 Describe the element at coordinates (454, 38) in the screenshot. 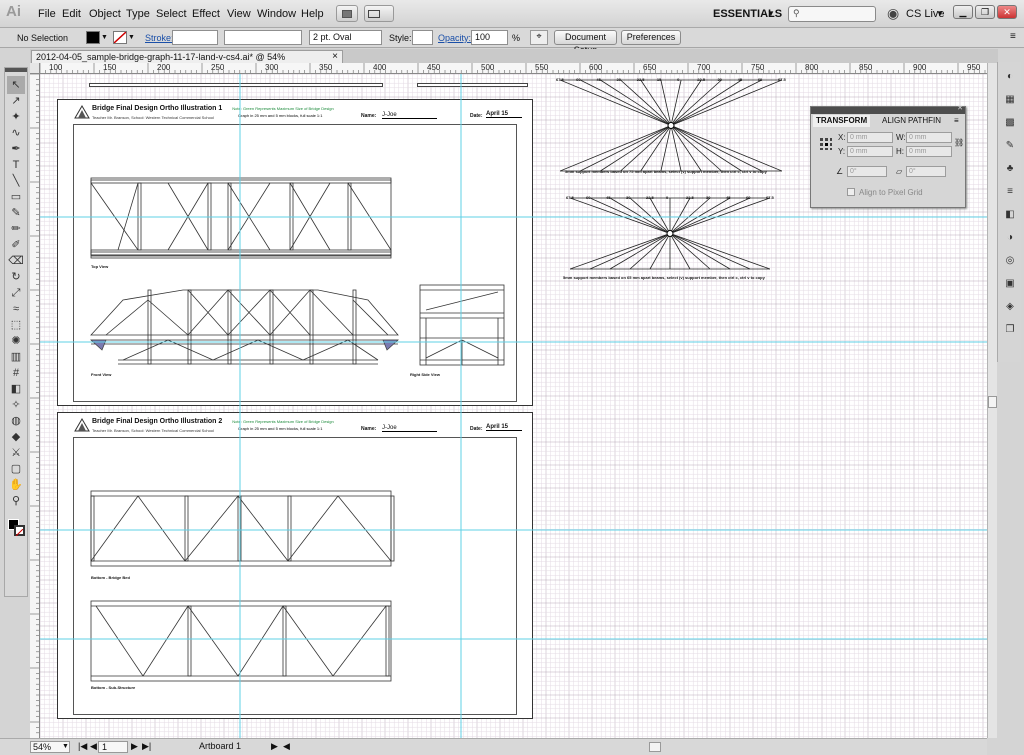

I see `opacity-label: Opacity:` at that location.